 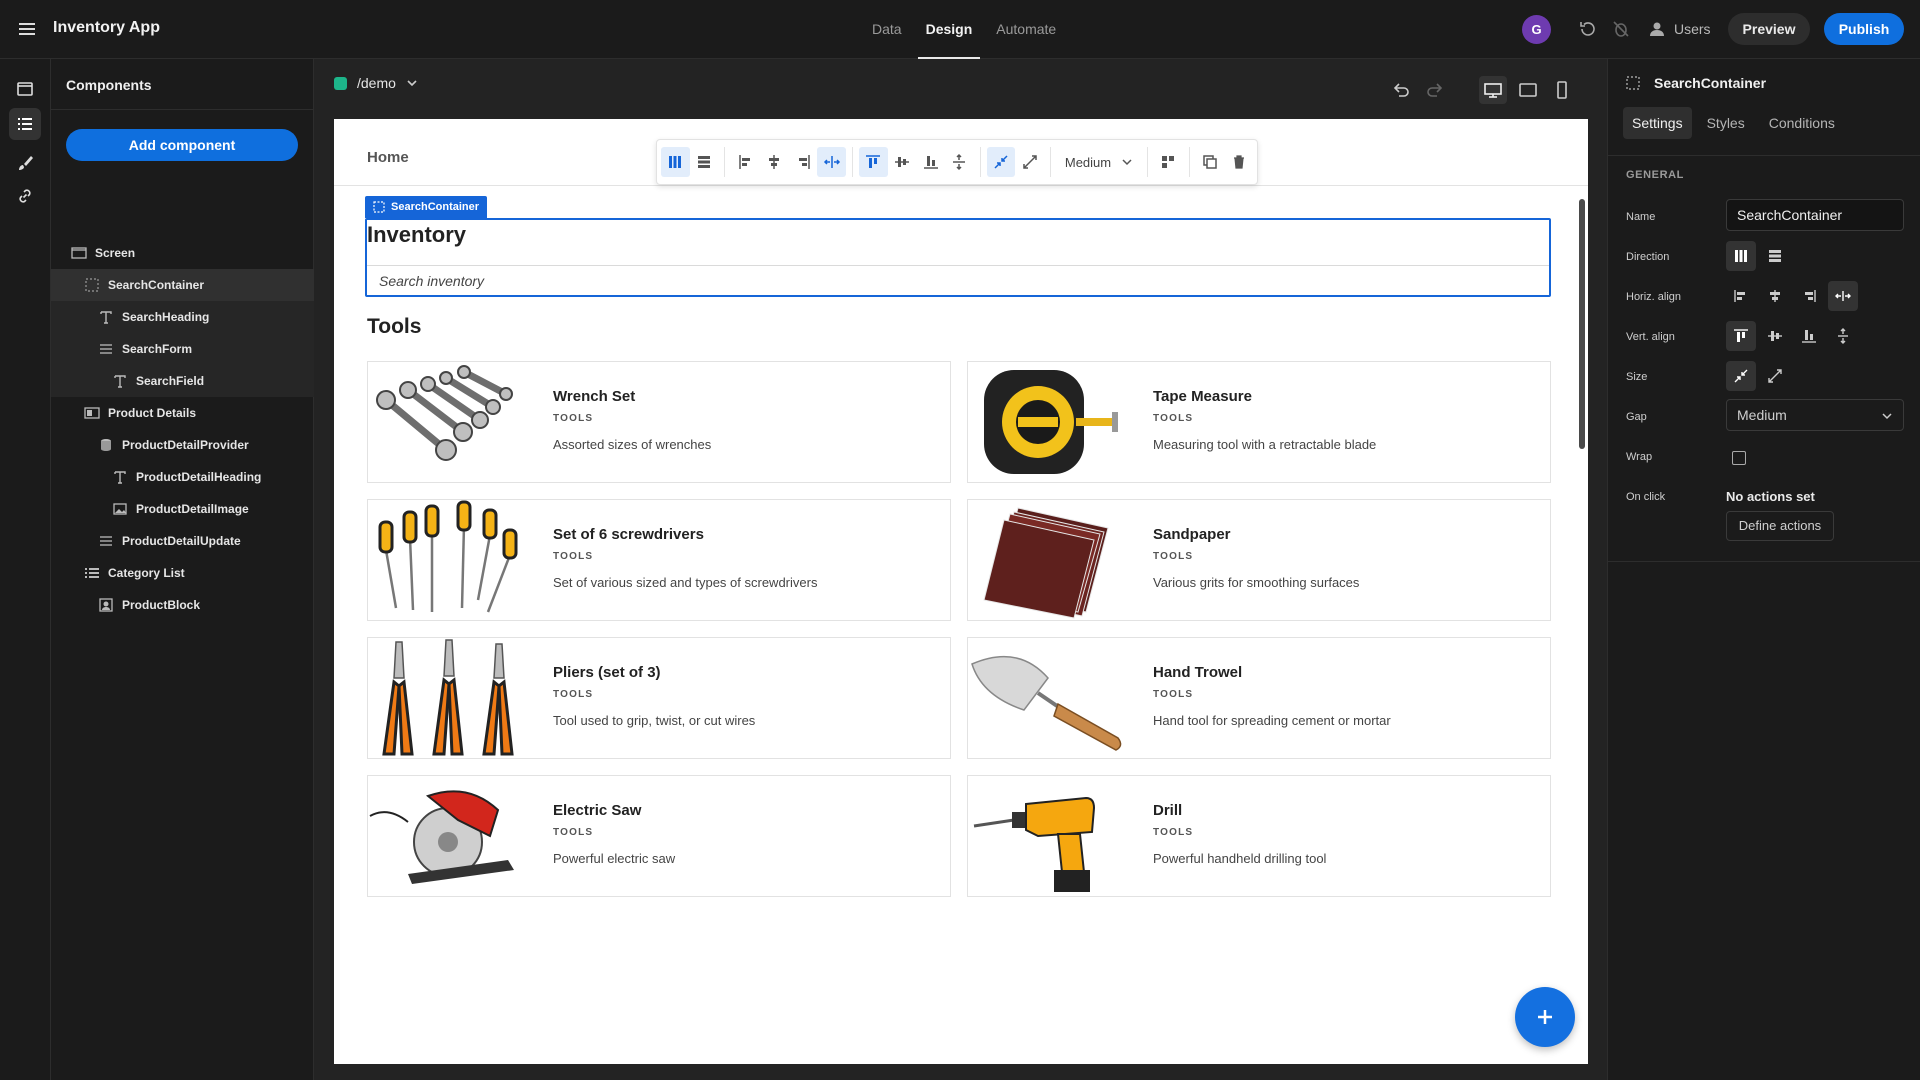 What do you see at coordinates (182, 349) in the screenshot?
I see `tree-item-searchform: SearchForm` at bounding box center [182, 349].